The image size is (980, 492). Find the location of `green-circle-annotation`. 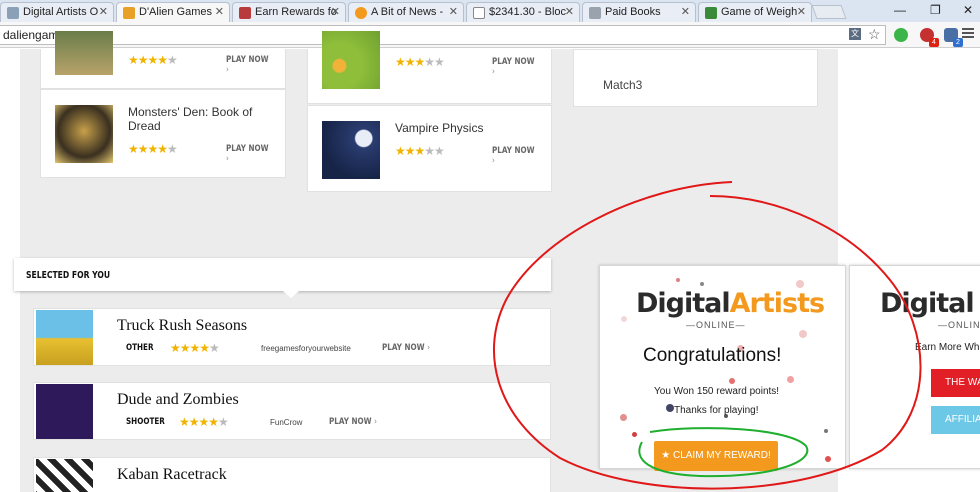

green-circle-annotation is located at coordinates (723, 452).